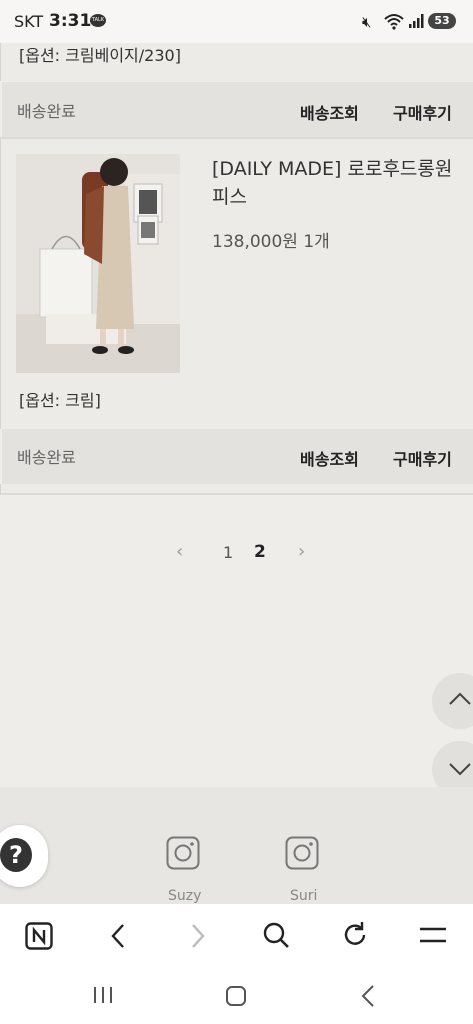 Image resolution: width=473 pixels, height=1024 pixels. I want to click on system-nav-bar, so click(236, 995).